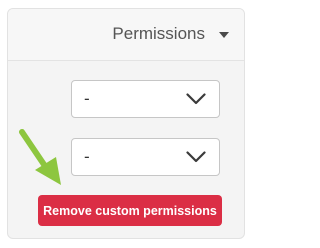 The height and width of the screenshot is (248, 320). Describe the element at coordinates (145, 157) in the screenshot. I see `permission-select-2: -` at that location.